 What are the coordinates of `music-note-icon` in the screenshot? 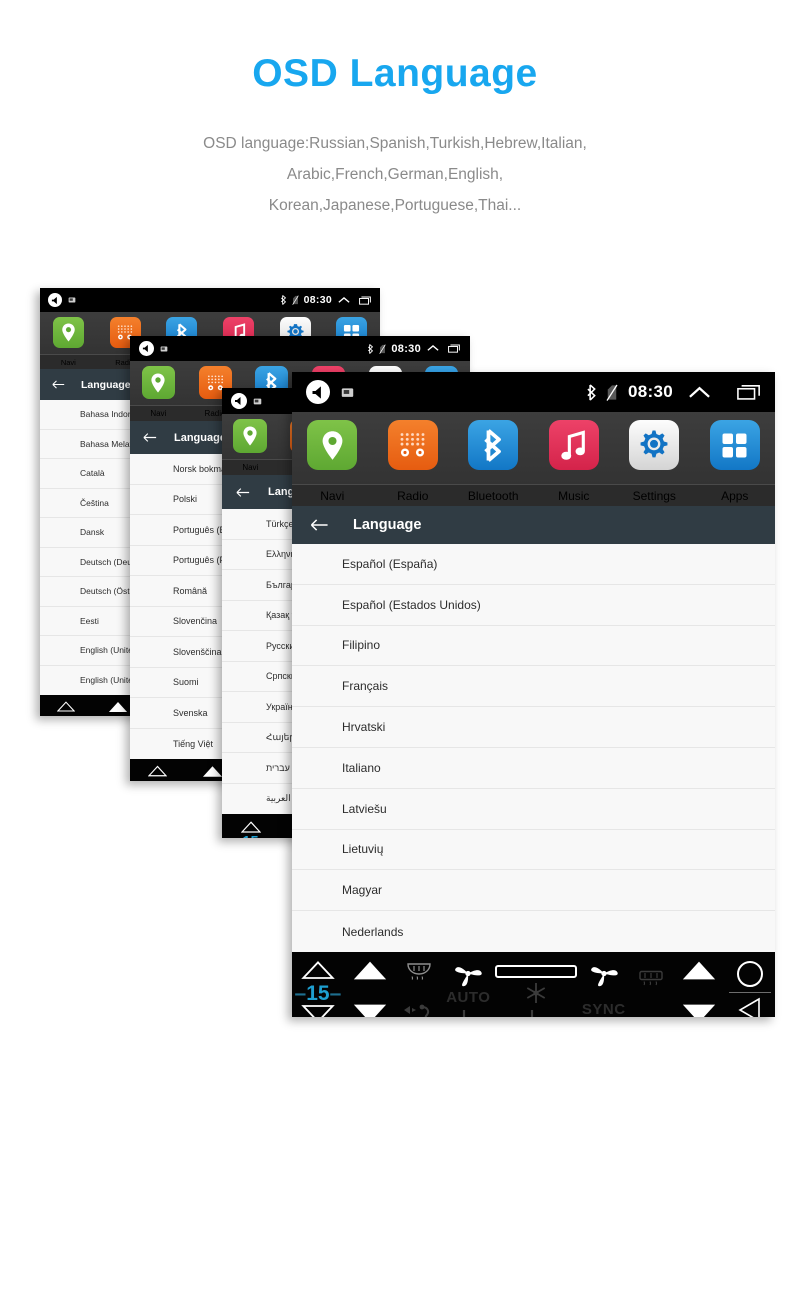 It's located at (573, 445).